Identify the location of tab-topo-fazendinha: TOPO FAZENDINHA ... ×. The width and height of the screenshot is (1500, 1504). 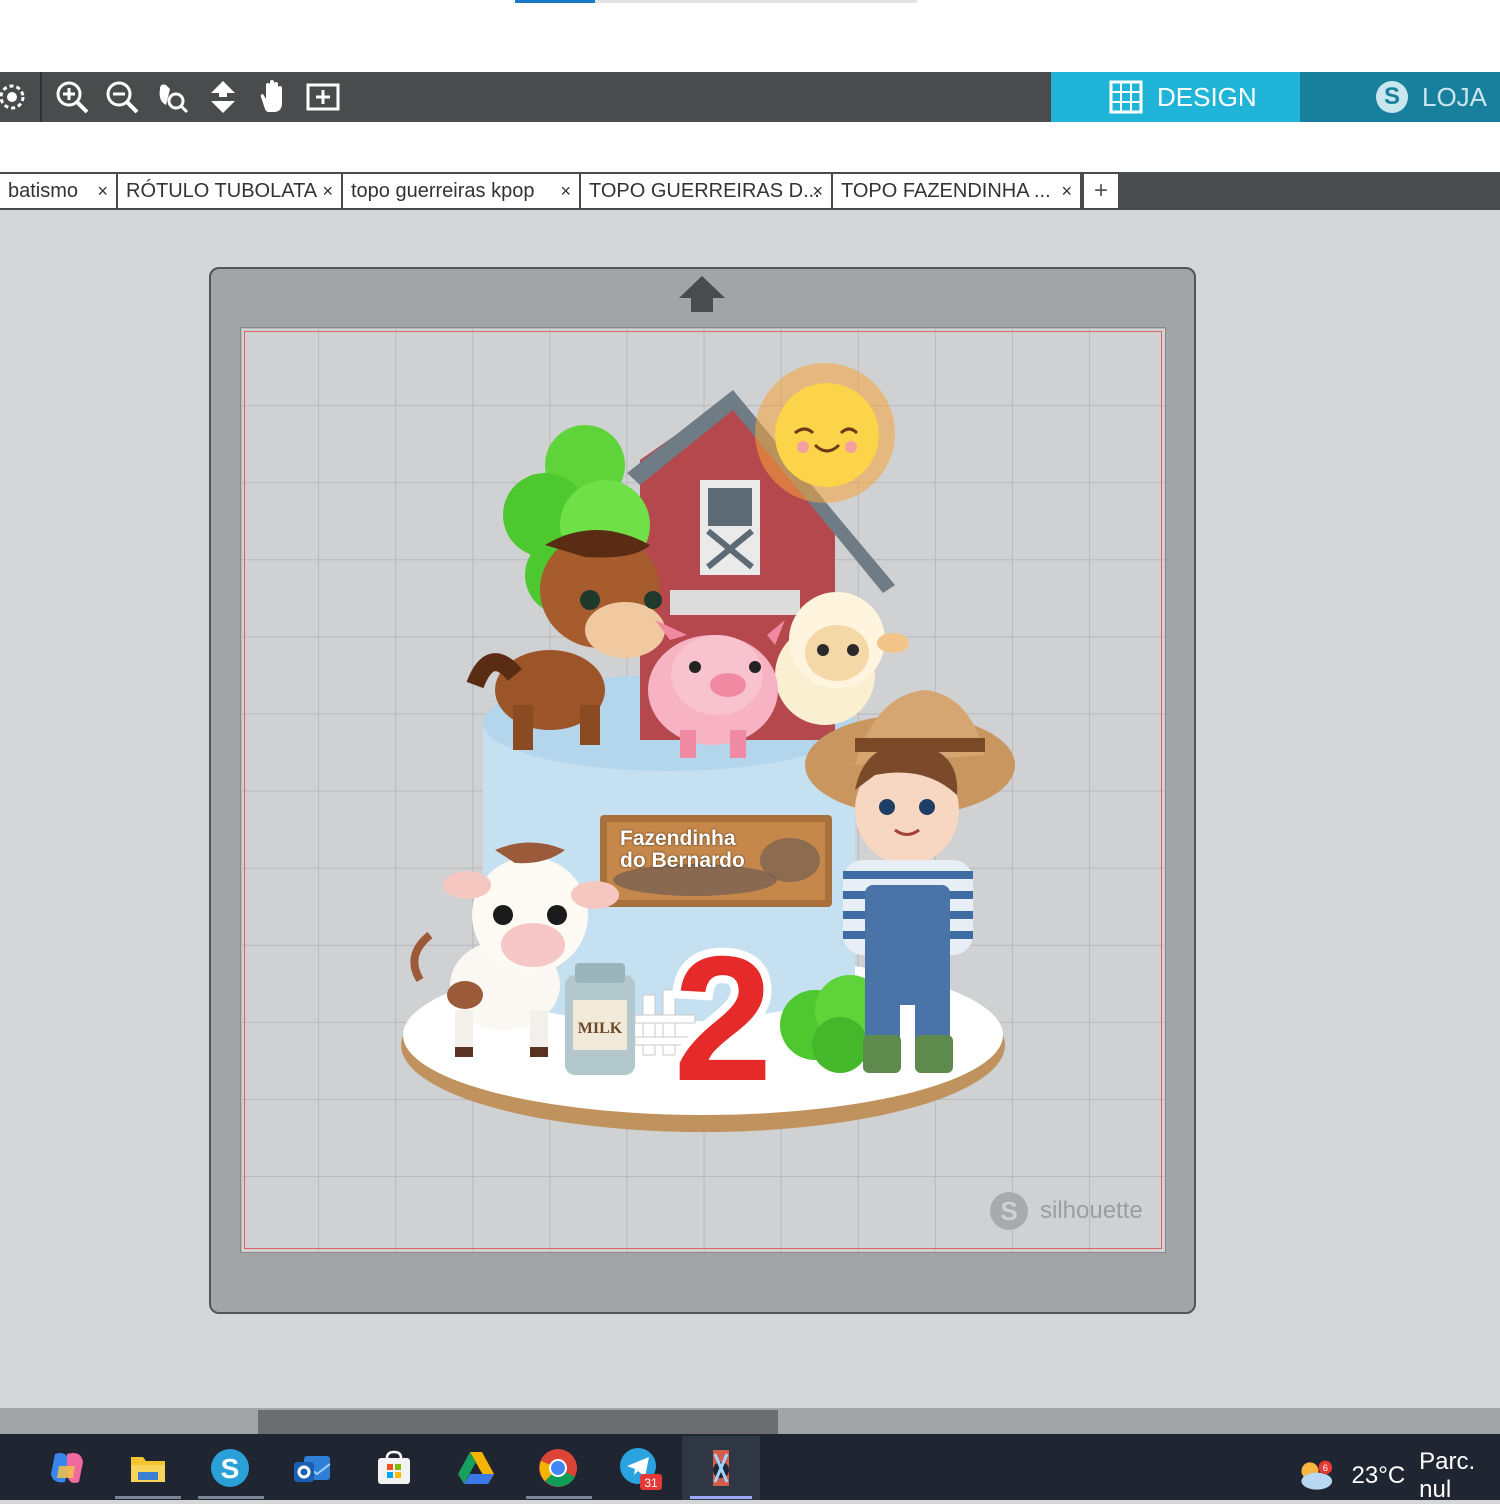
(957, 191).